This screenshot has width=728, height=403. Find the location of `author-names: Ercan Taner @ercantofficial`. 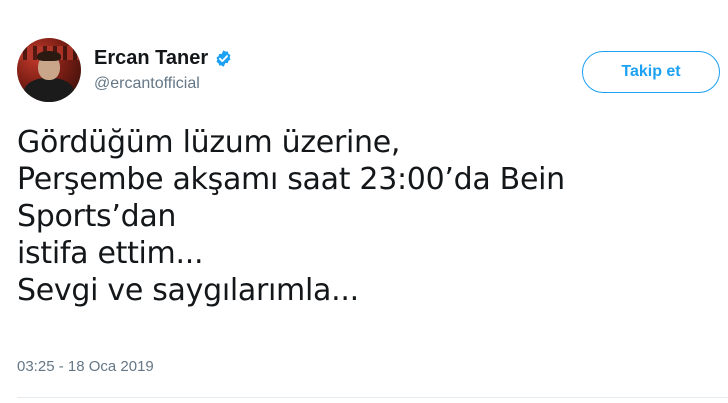

author-names: Ercan Taner @ercantofficial is located at coordinates (163, 70).